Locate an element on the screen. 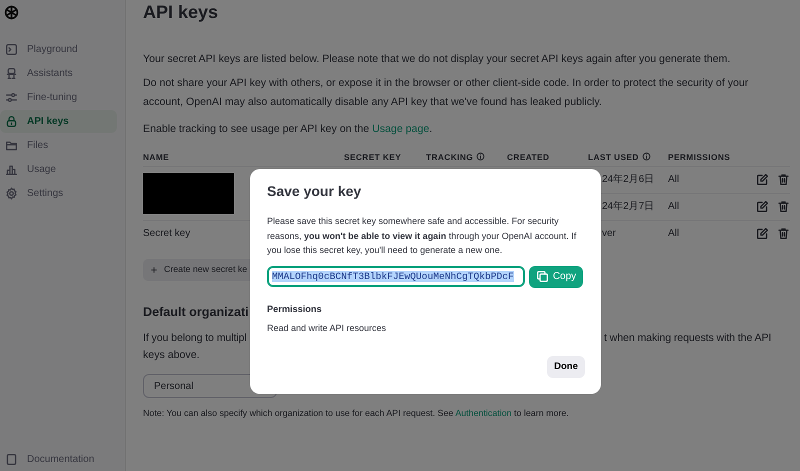 Image resolution: width=800 pixels, height=471 pixels. section-heading: Permissions is located at coordinates (295, 308).